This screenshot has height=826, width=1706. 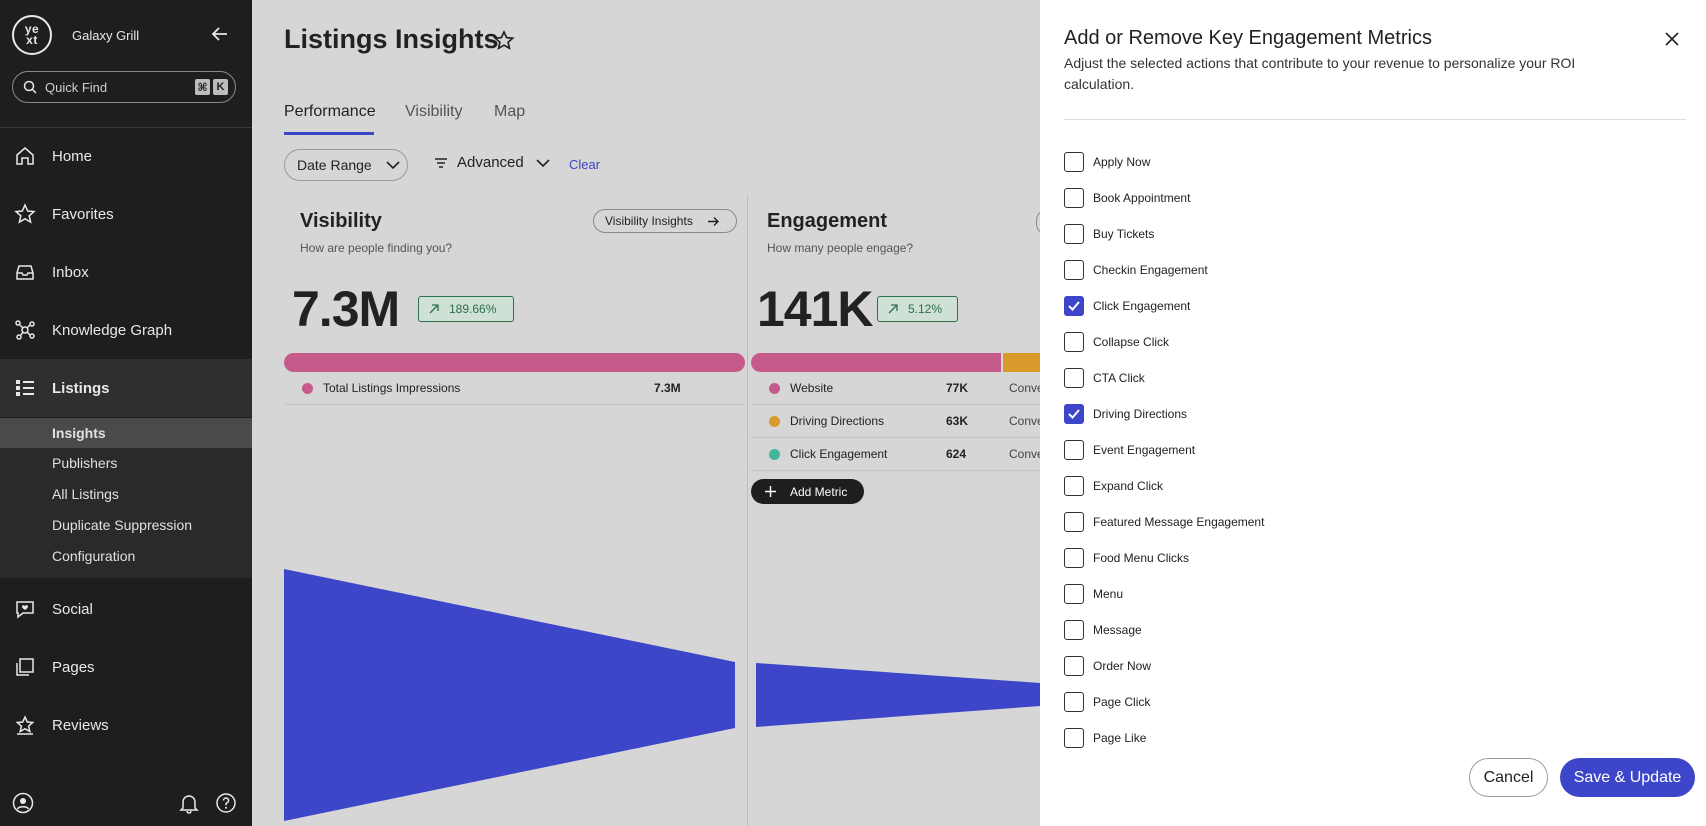 What do you see at coordinates (509, 112) in the screenshot?
I see `tab-map: Map` at bounding box center [509, 112].